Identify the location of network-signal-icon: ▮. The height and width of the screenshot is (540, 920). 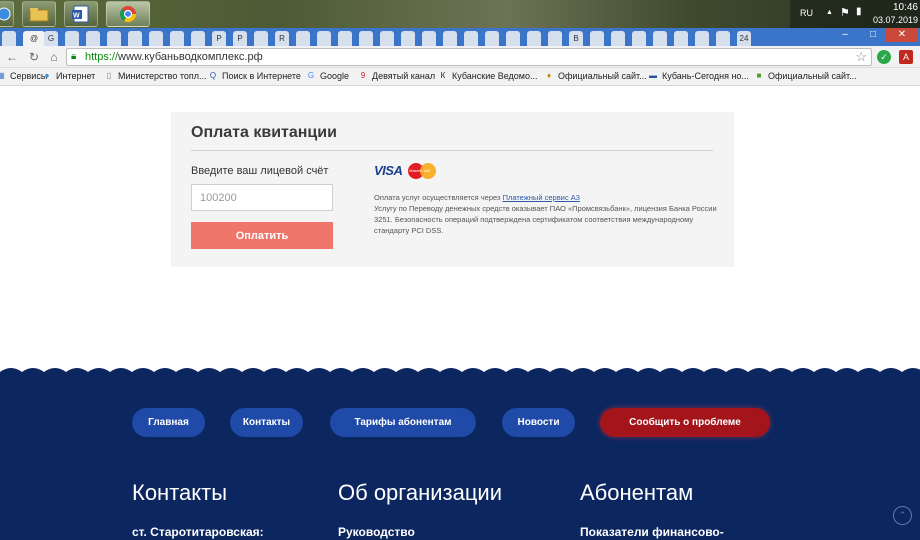
(859, 11).